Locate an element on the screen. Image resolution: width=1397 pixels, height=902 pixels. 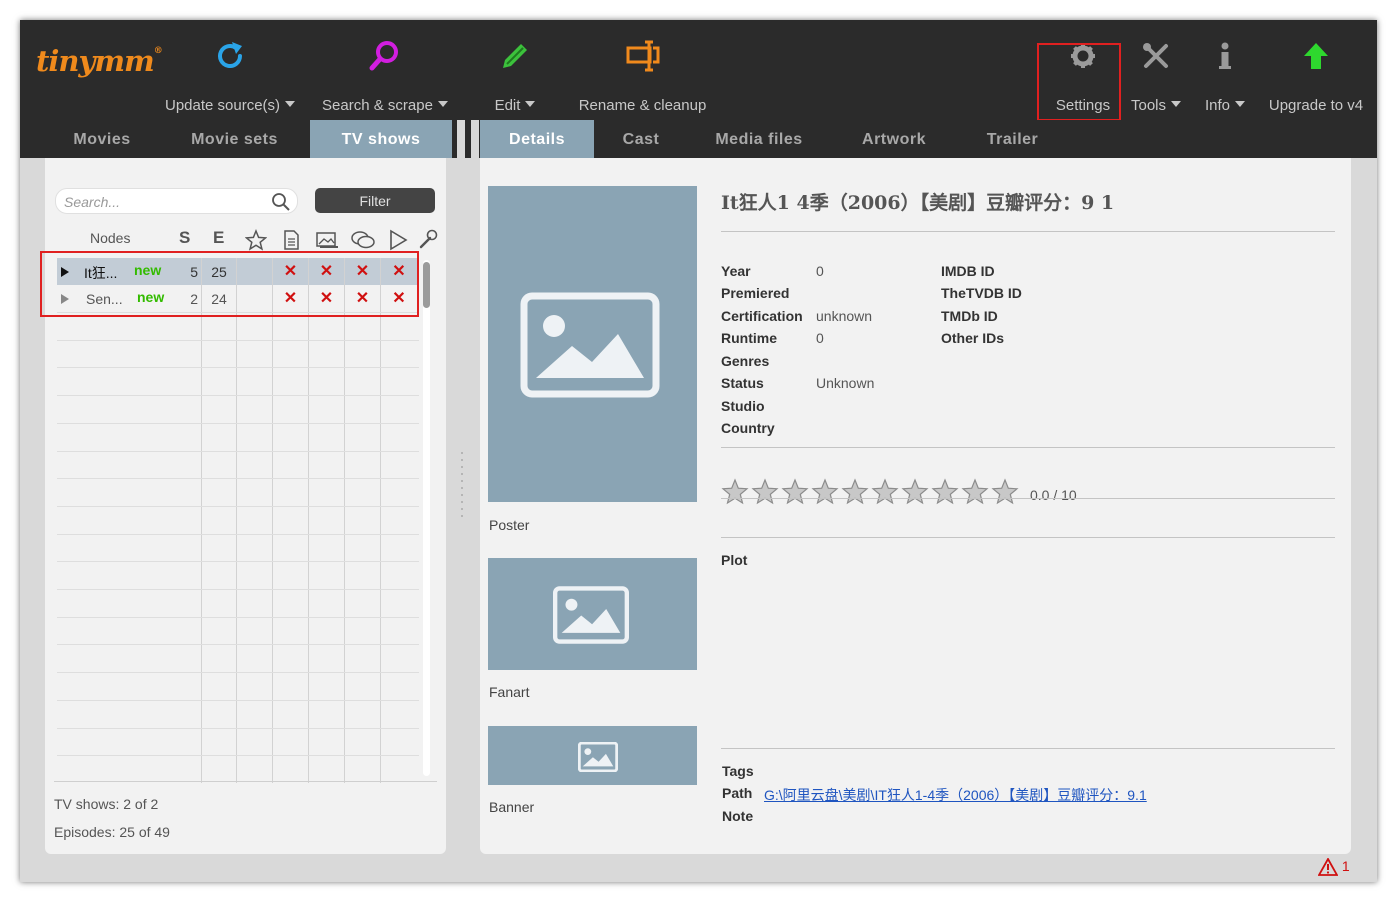
tab-cast: Cast is located at coordinates (641, 139).